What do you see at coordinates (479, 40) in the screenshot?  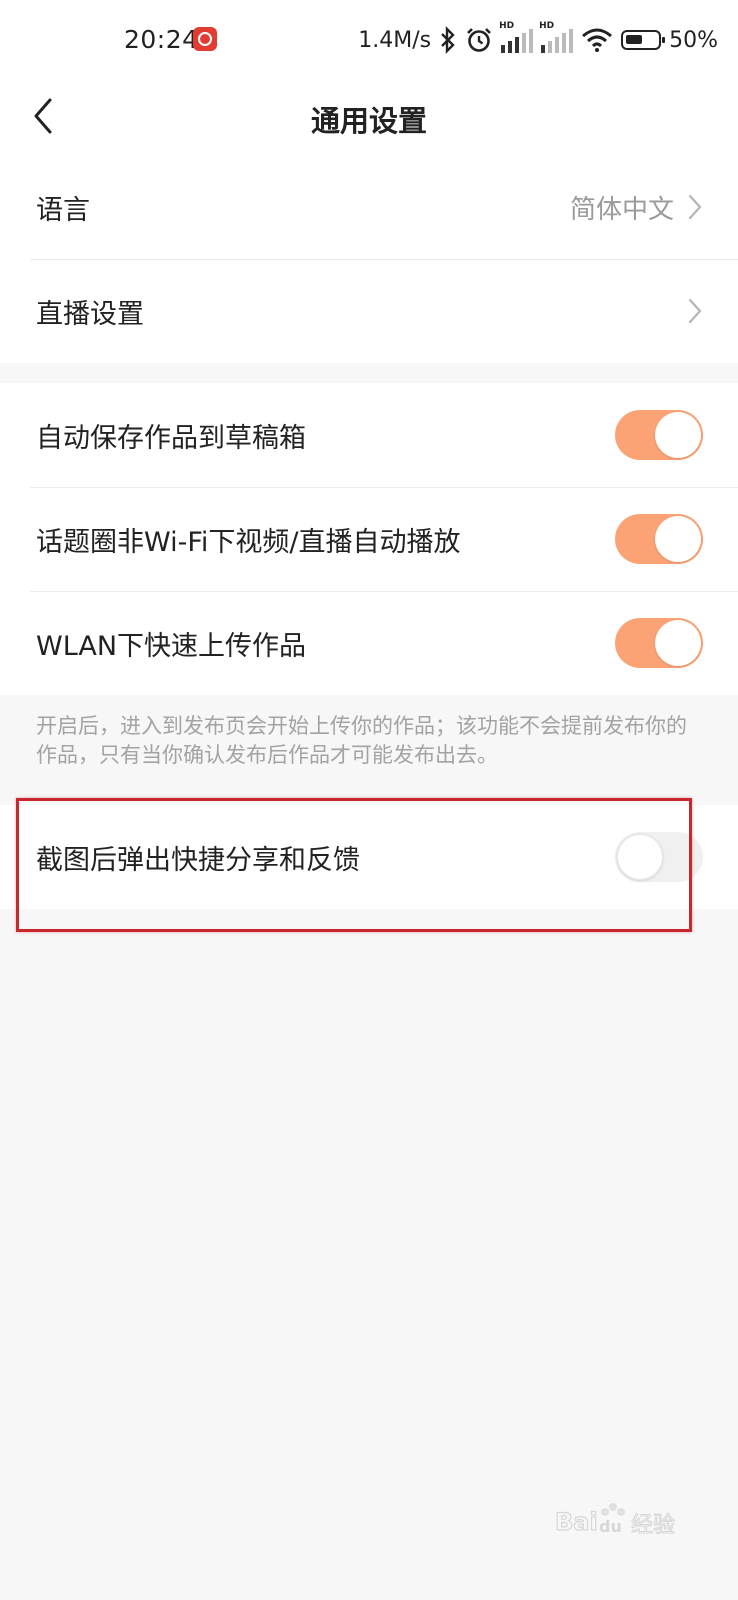 I see `alarm-icon` at bounding box center [479, 40].